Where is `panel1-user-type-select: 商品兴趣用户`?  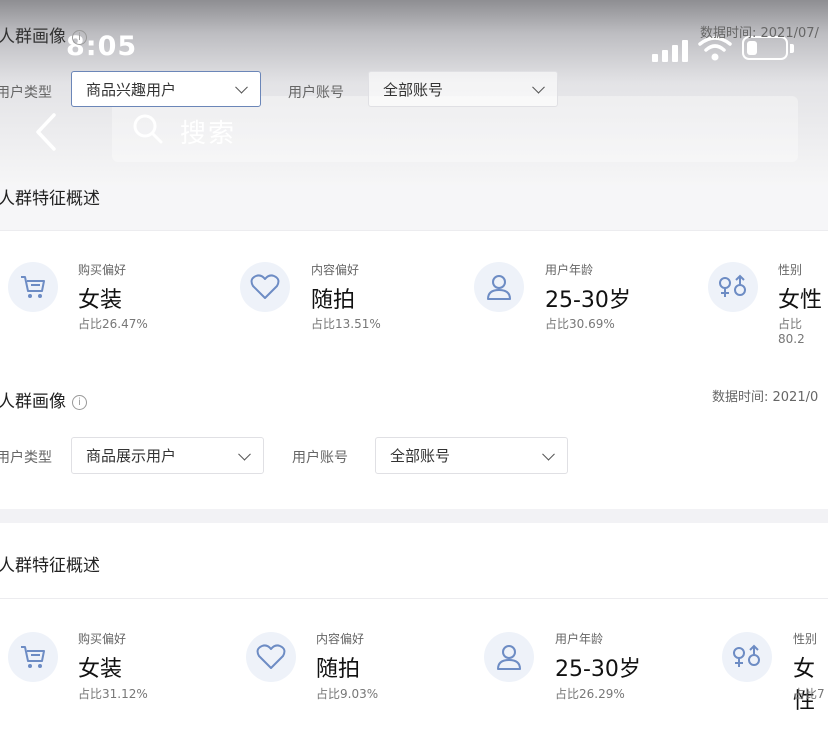
panel1-user-type-select: 商品兴趣用户 is located at coordinates (166, 89).